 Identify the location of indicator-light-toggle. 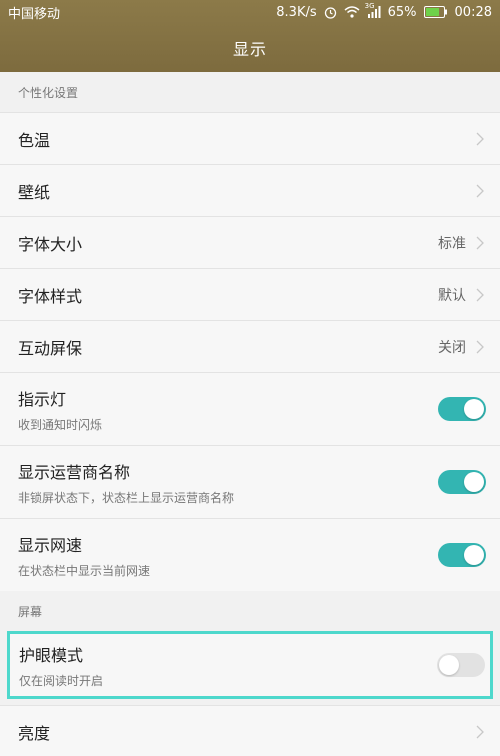
(462, 409).